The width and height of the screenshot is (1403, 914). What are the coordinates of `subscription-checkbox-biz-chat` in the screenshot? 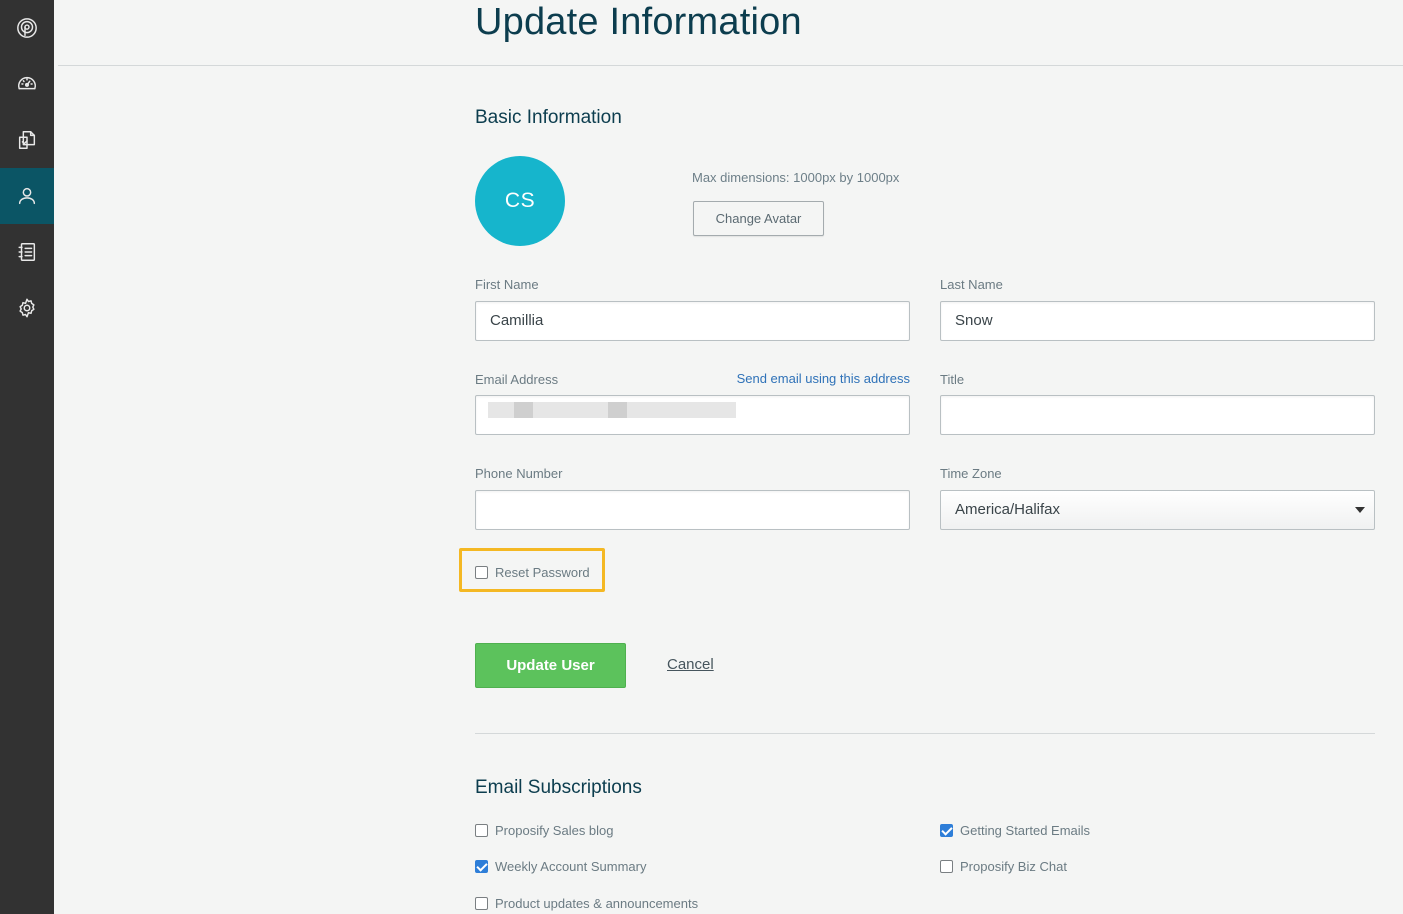 It's located at (946, 866).